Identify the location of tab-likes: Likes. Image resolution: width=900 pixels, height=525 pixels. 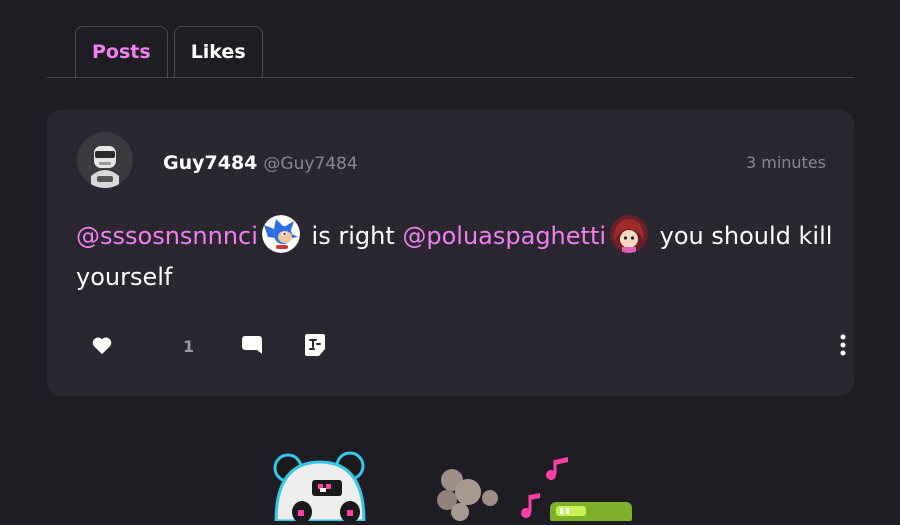
(218, 51).